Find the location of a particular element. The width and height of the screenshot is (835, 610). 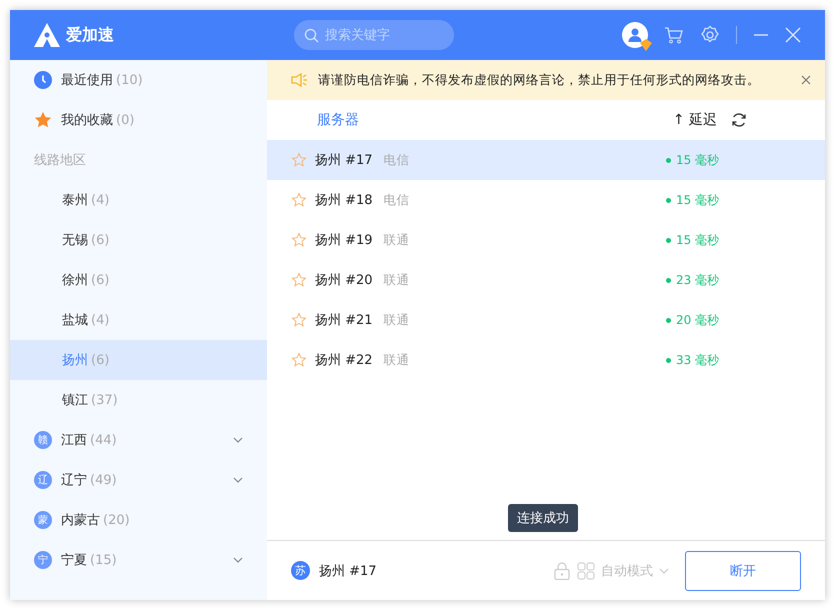

sidebar-item: 徐州 (6) is located at coordinates (138, 280).